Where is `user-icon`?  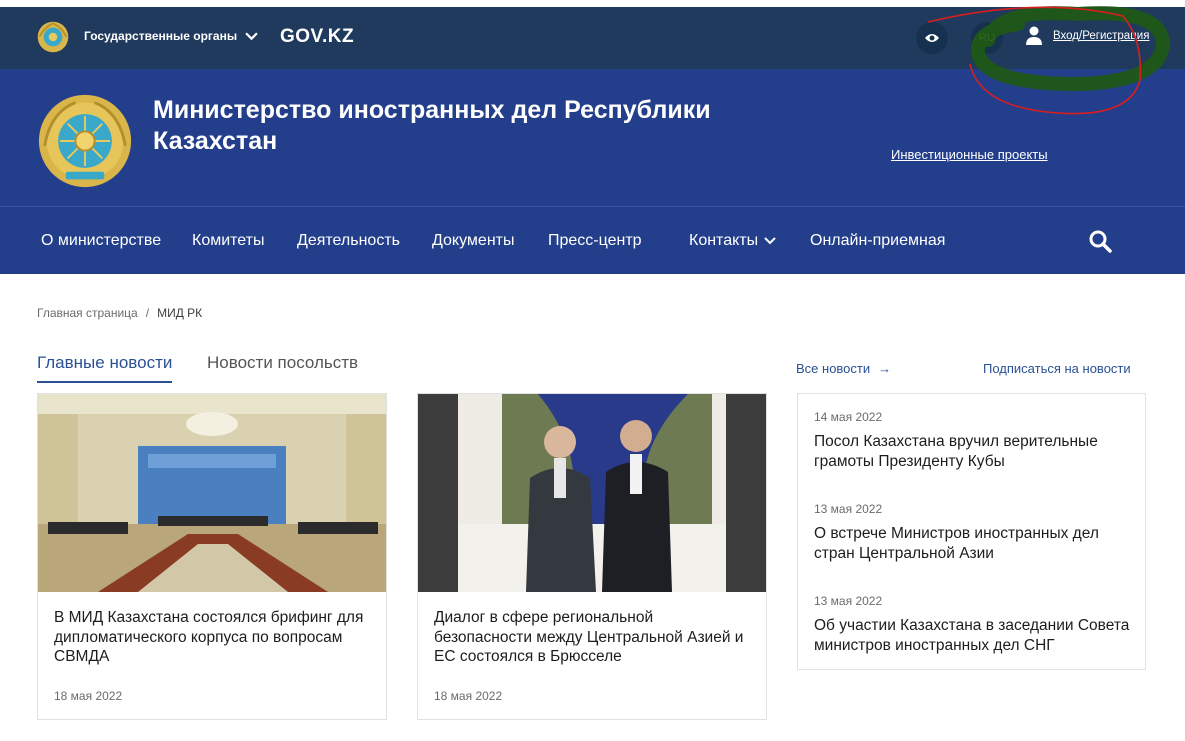
user-icon is located at coordinates (1034, 36).